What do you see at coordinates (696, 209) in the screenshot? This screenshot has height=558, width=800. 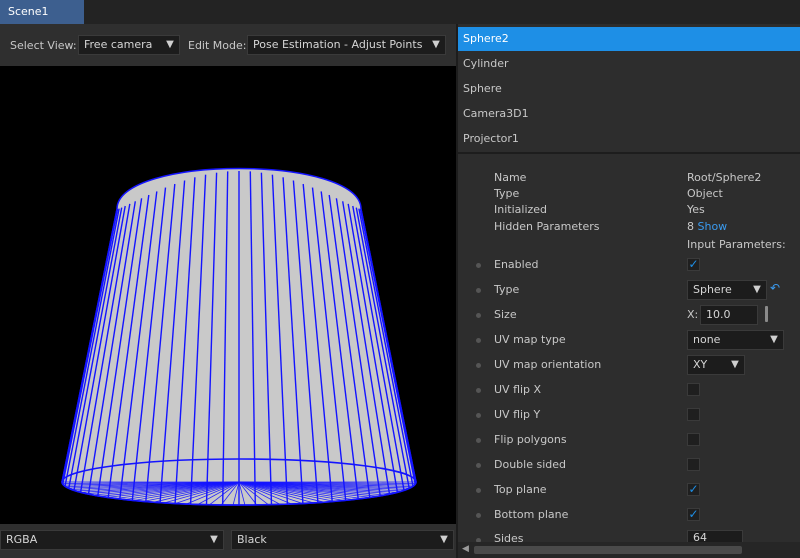 I see `initialized-value: Yes` at bounding box center [696, 209].